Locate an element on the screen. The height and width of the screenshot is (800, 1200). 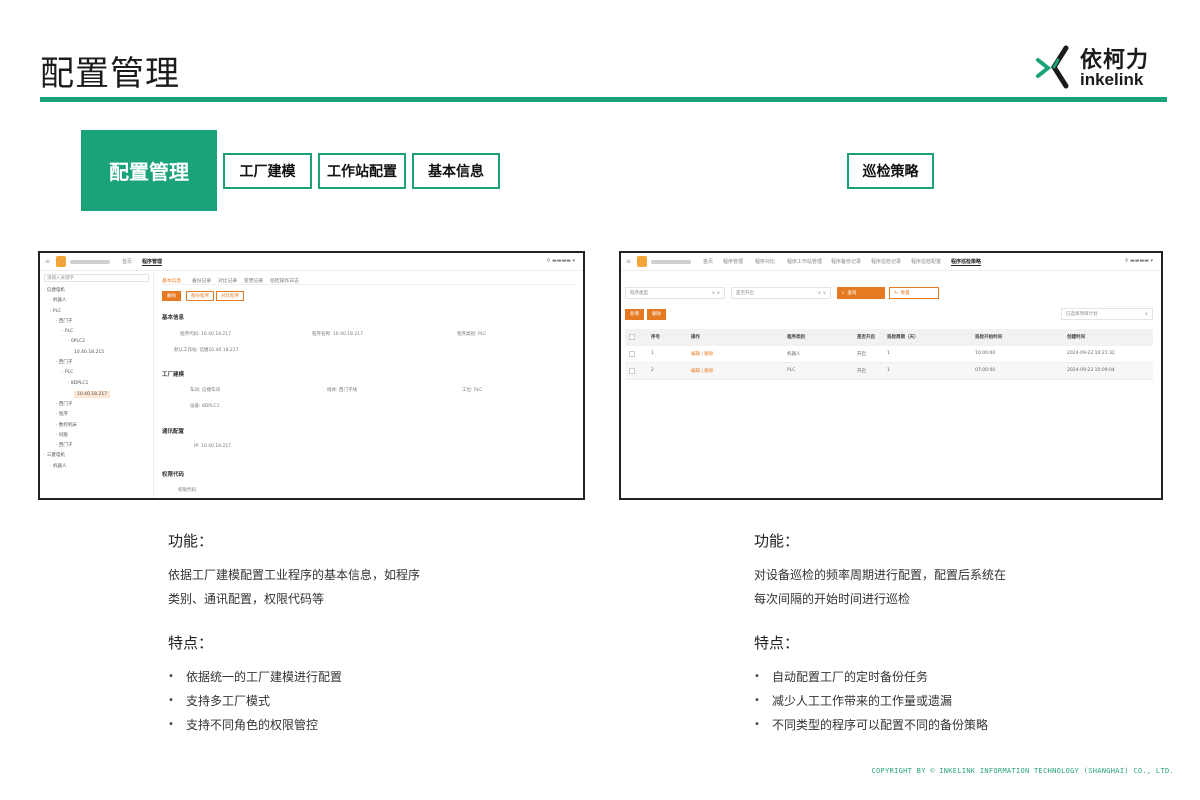
tree-node: · 0PLC2 is located at coordinates (96, 342).